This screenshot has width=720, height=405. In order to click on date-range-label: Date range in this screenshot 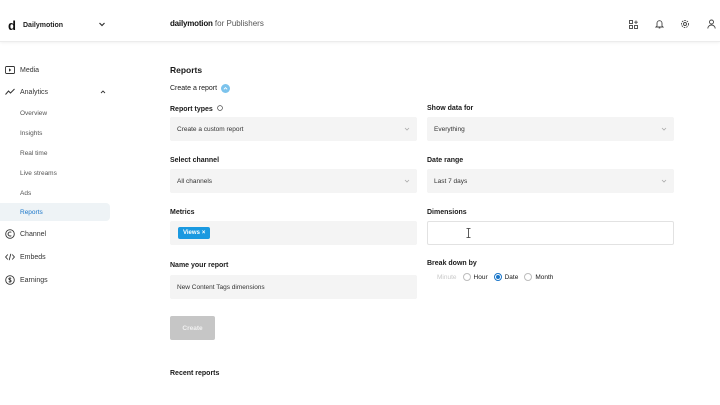, I will do `click(445, 160)`.